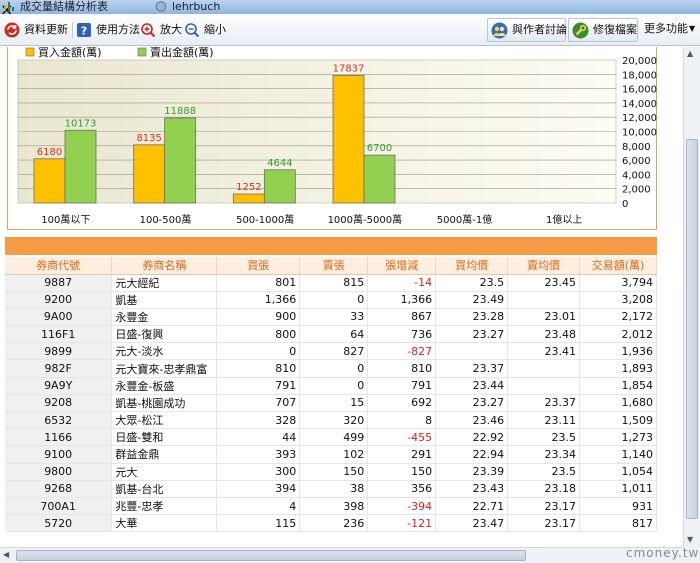  Describe the element at coordinates (331, 300) in the screenshot. I see `table-row: 9200 凱基 1,366 0 1,366 23.49 3,208` at that location.